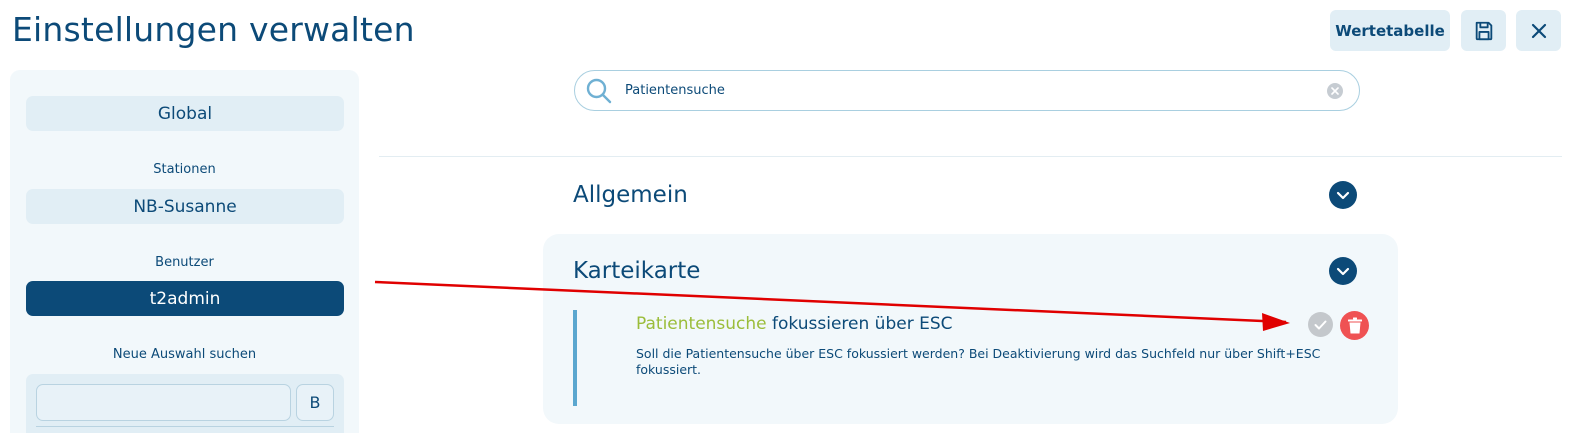  Describe the element at coordinates (970, 156) in the screenshot. I see `divider` at that location.